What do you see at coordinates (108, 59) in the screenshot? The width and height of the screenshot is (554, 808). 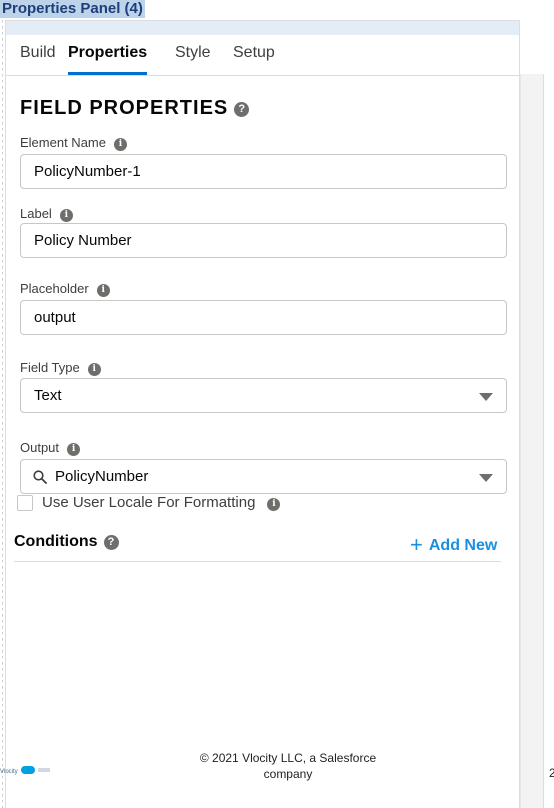 I see `tab-properties: Properties` at bounding box center [108, 59].